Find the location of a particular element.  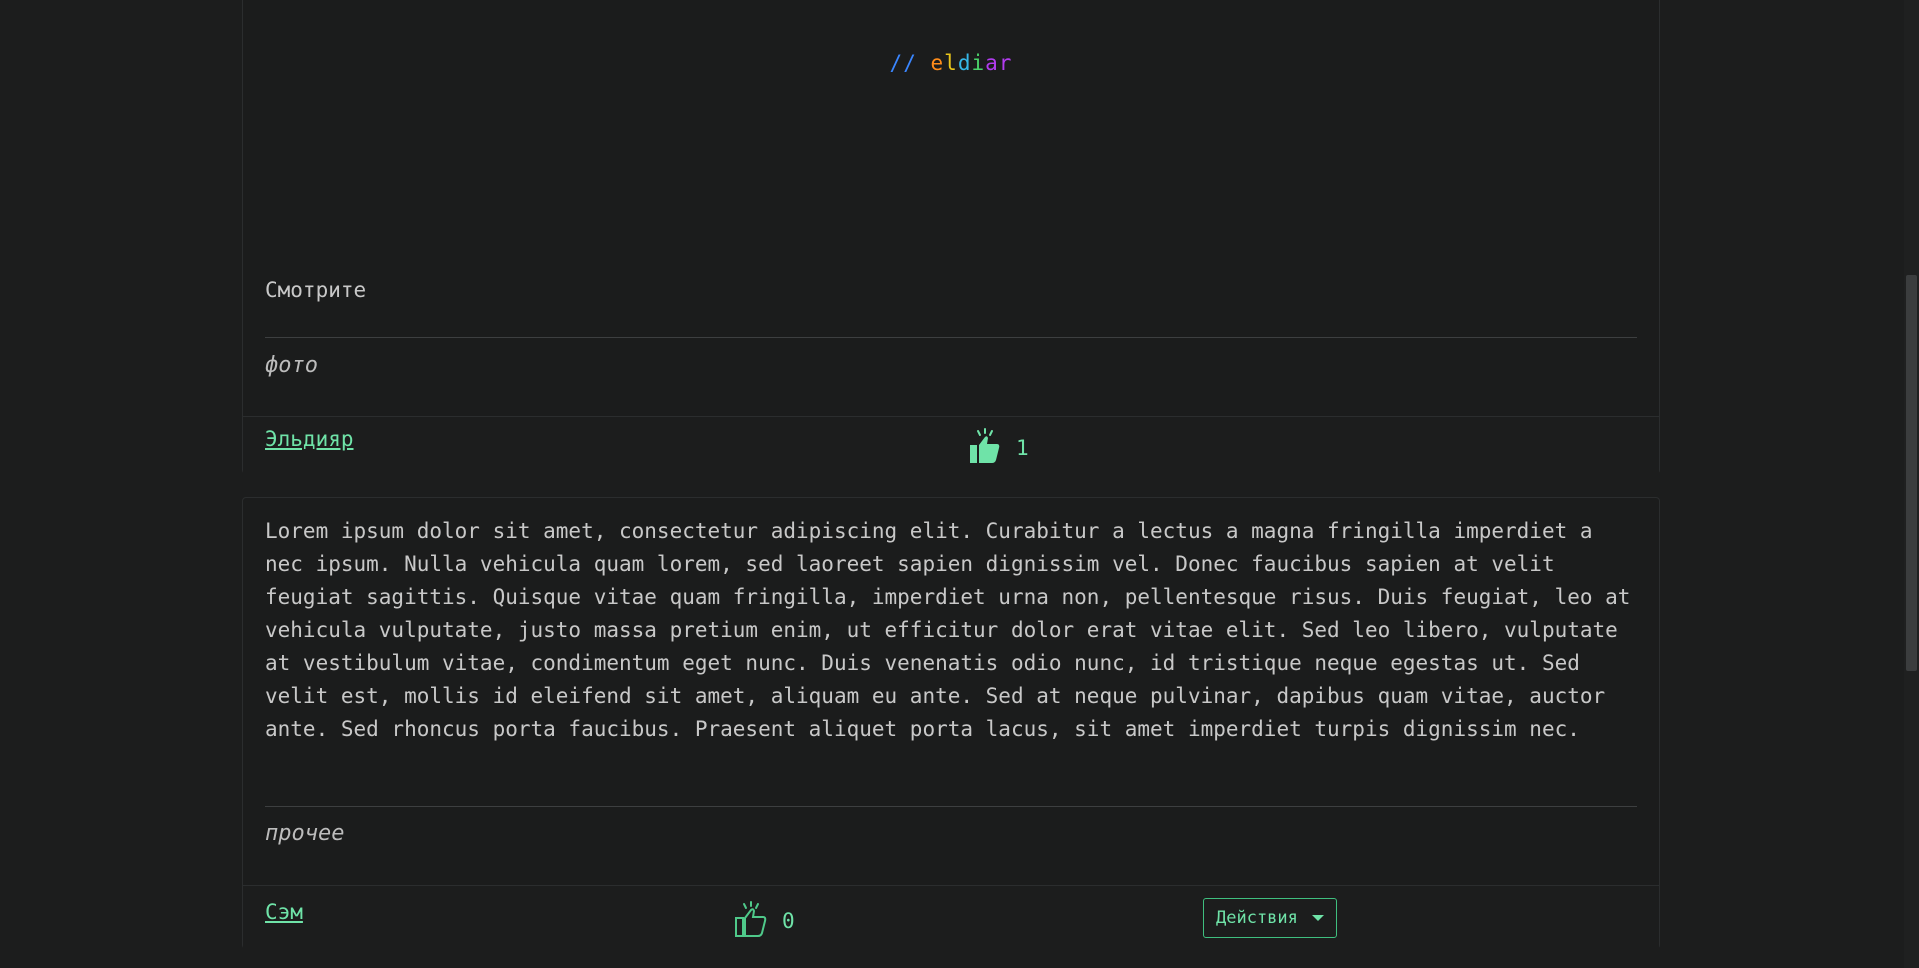

logo-letter: e is located at coordinates (937, 63).